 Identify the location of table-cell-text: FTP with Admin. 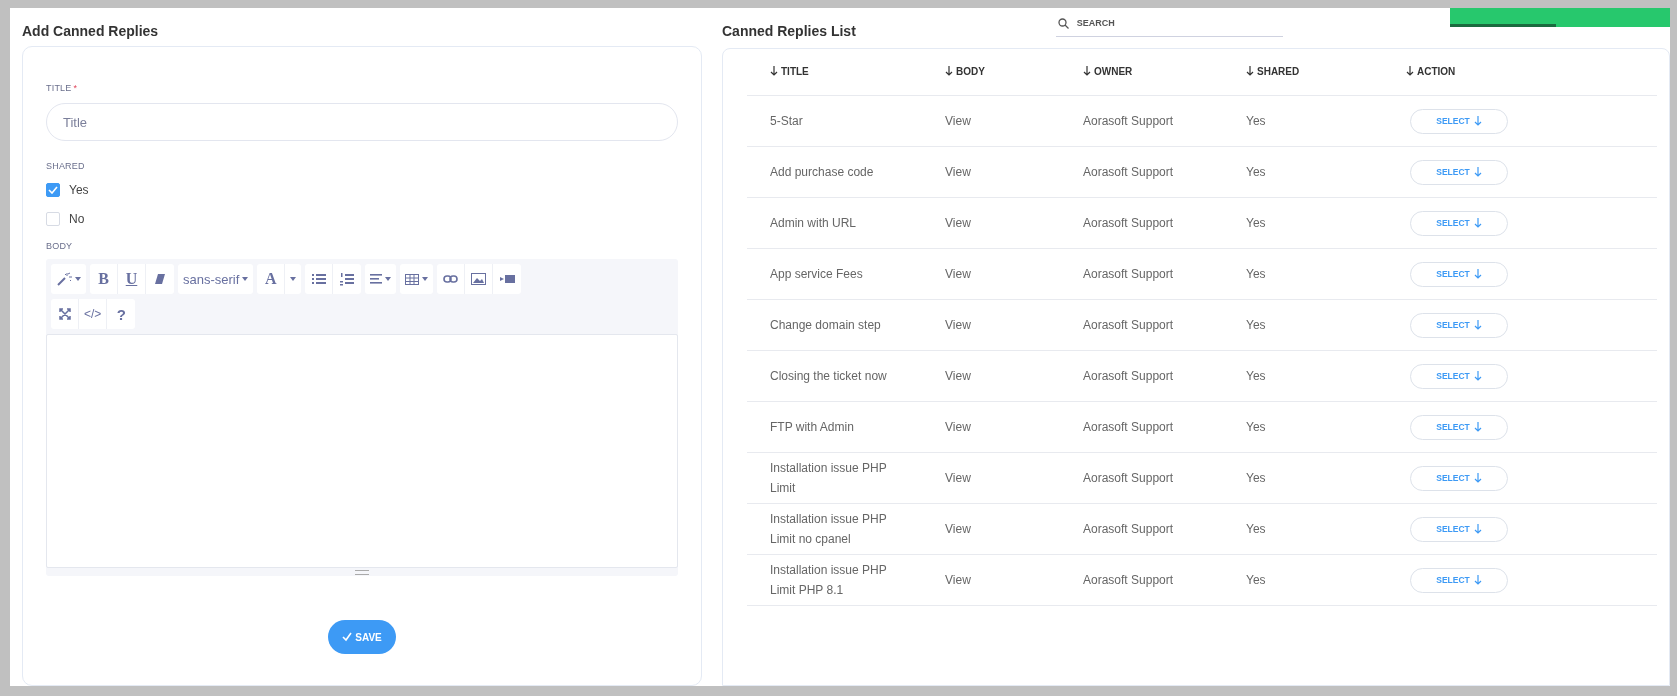
(812, 427).